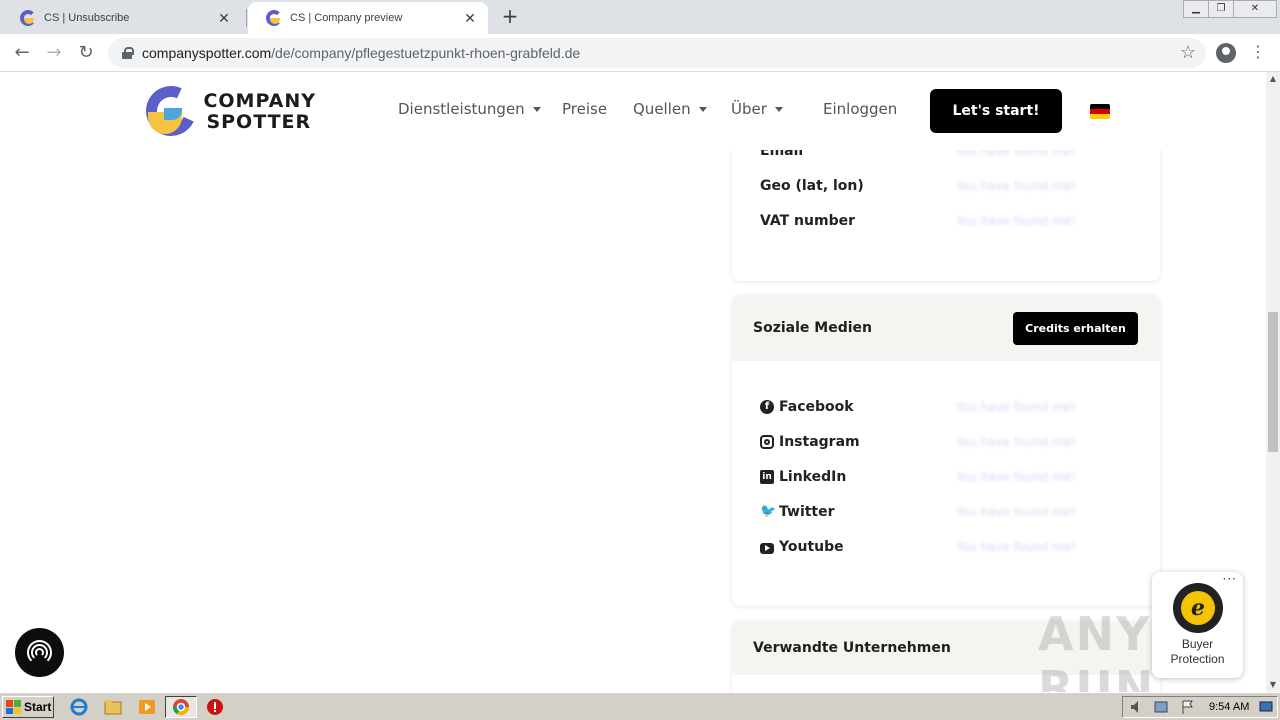 Image resolution: width=1280 pixels, height=720 pixels. I want to click on scroll-up-arrow-icon: ▲, so click(1273, 79).